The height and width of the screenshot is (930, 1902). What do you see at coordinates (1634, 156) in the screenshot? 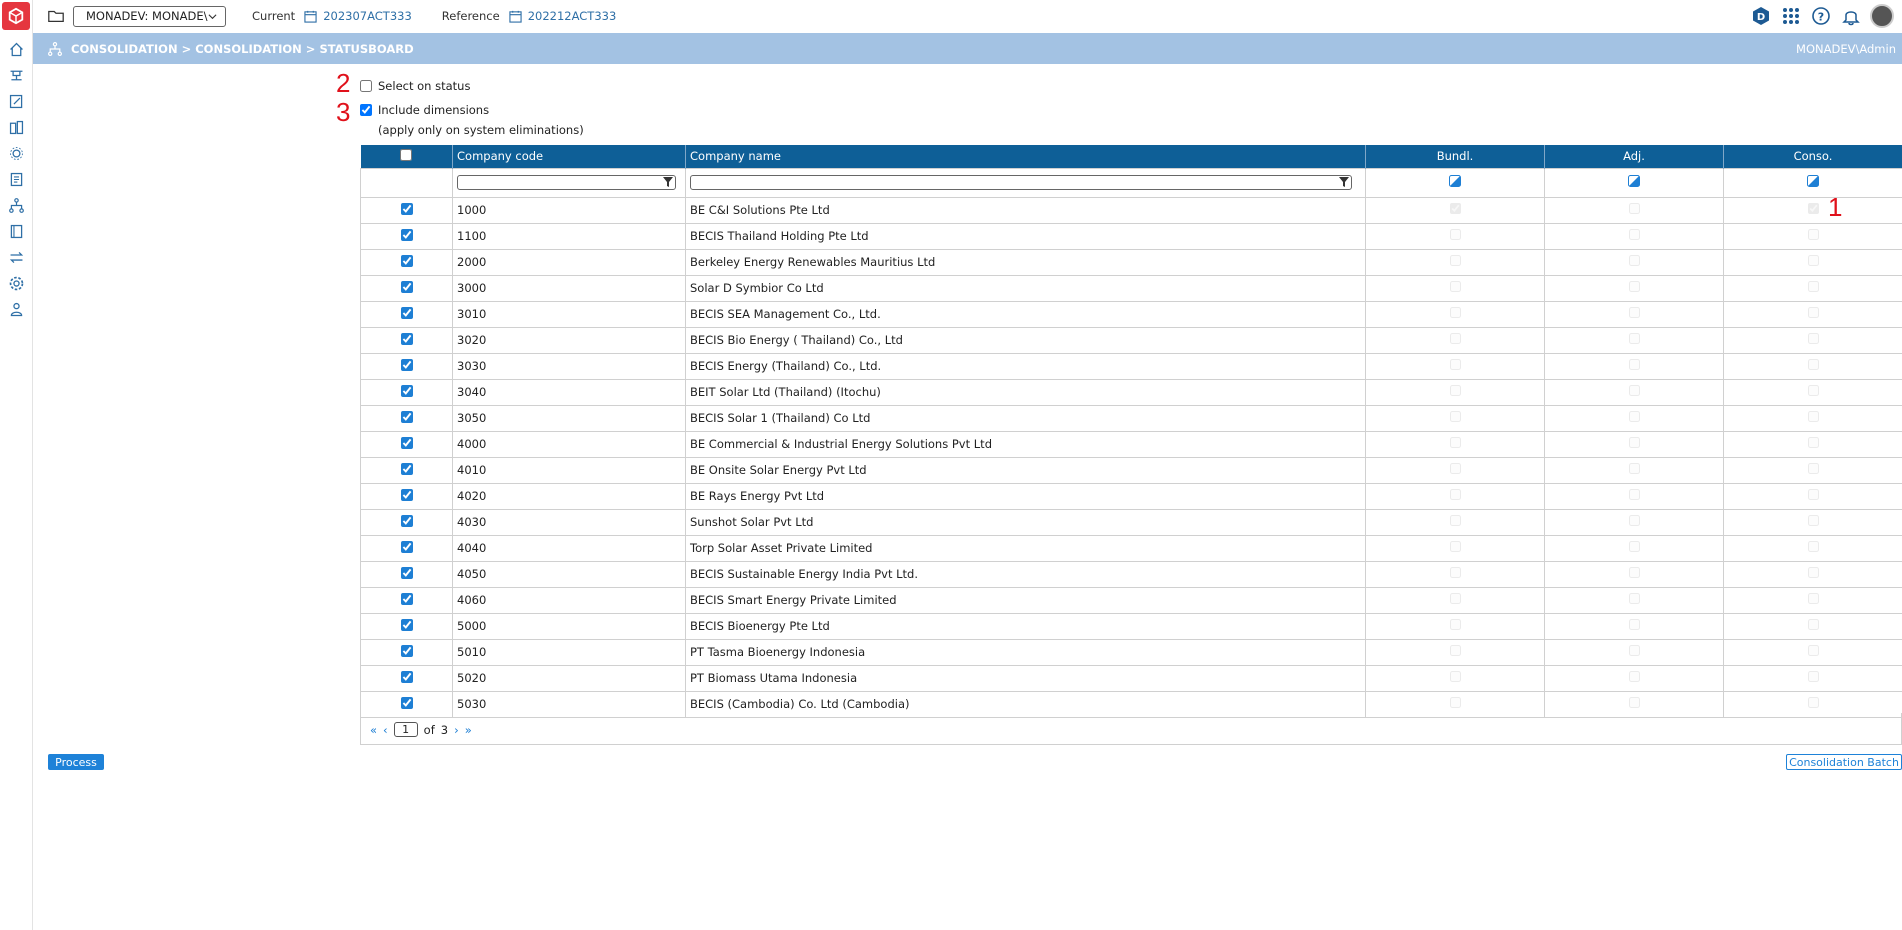
I see `column-header-adj: Adj.` at bounding box center [1634, 156].